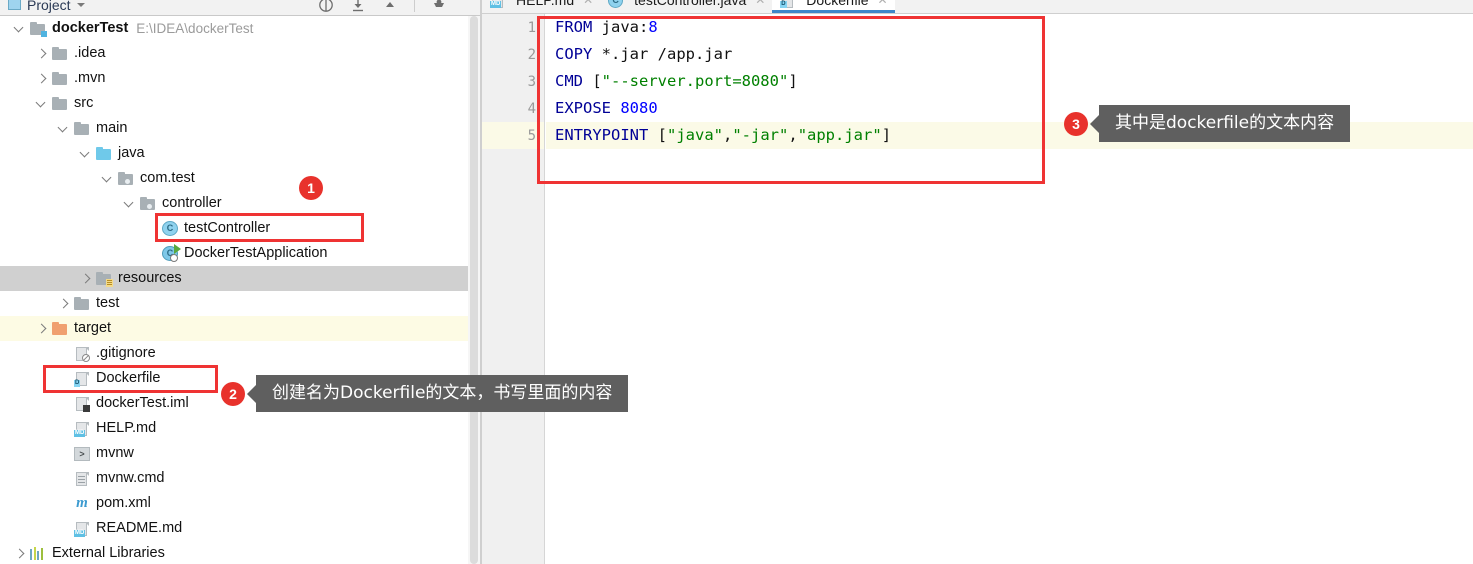 This screenshot has height=564, width=1473. What do you see at coordinates (760, 135) in the screenshot?
I see `code-token: "-jar"` at bounding box center [760, 135].